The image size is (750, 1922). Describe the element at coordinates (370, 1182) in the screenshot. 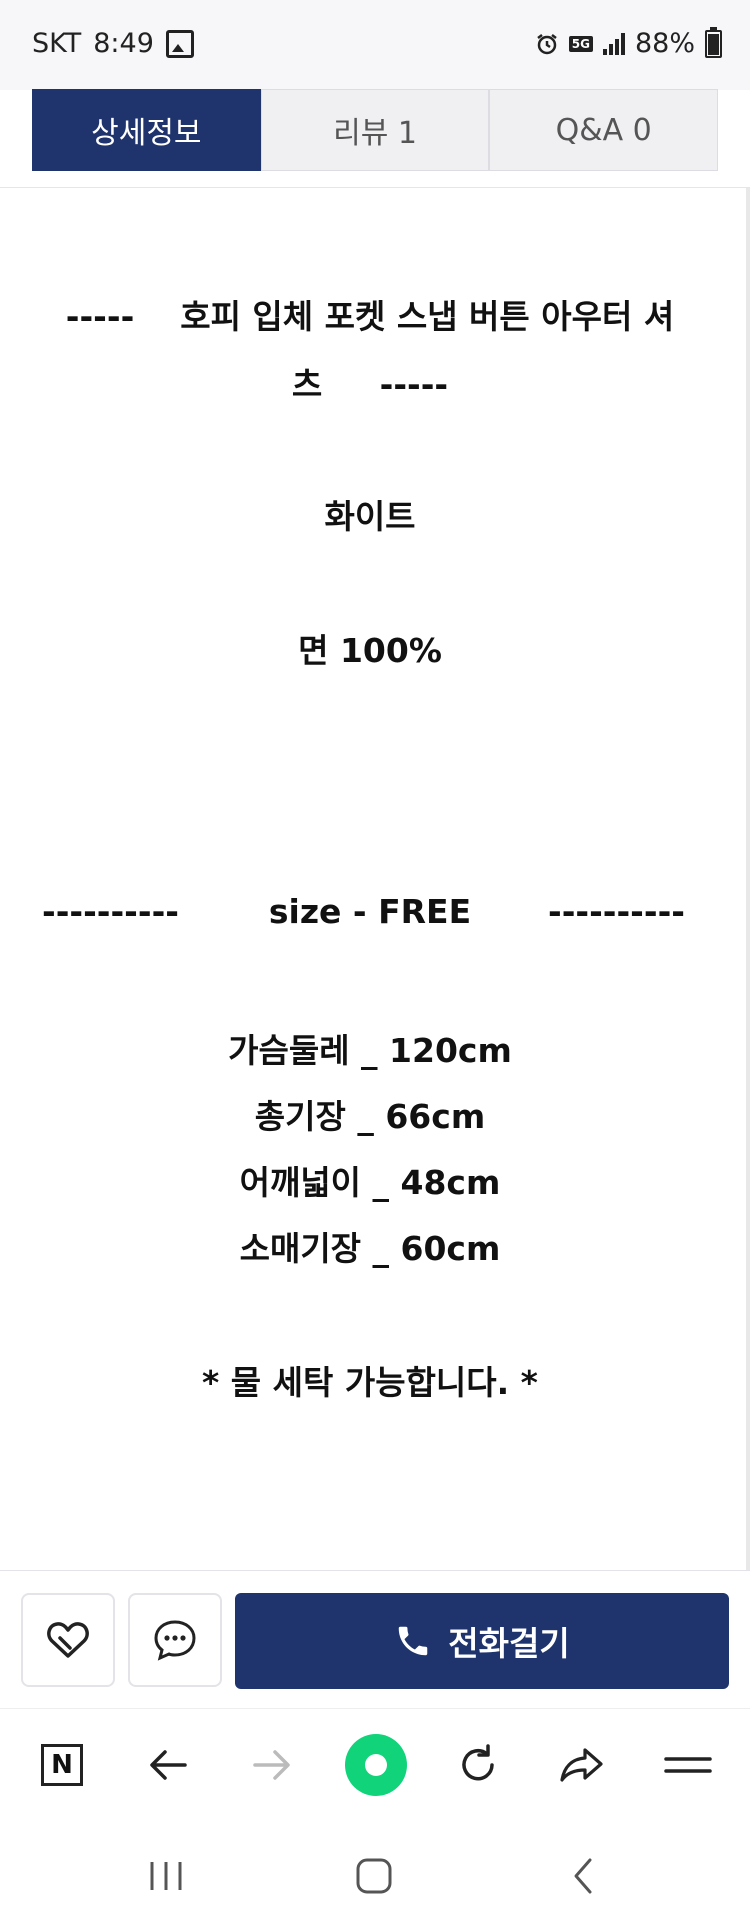

I see `measurement-shoulder: 어깨넓이 _ 48cm` at that location.